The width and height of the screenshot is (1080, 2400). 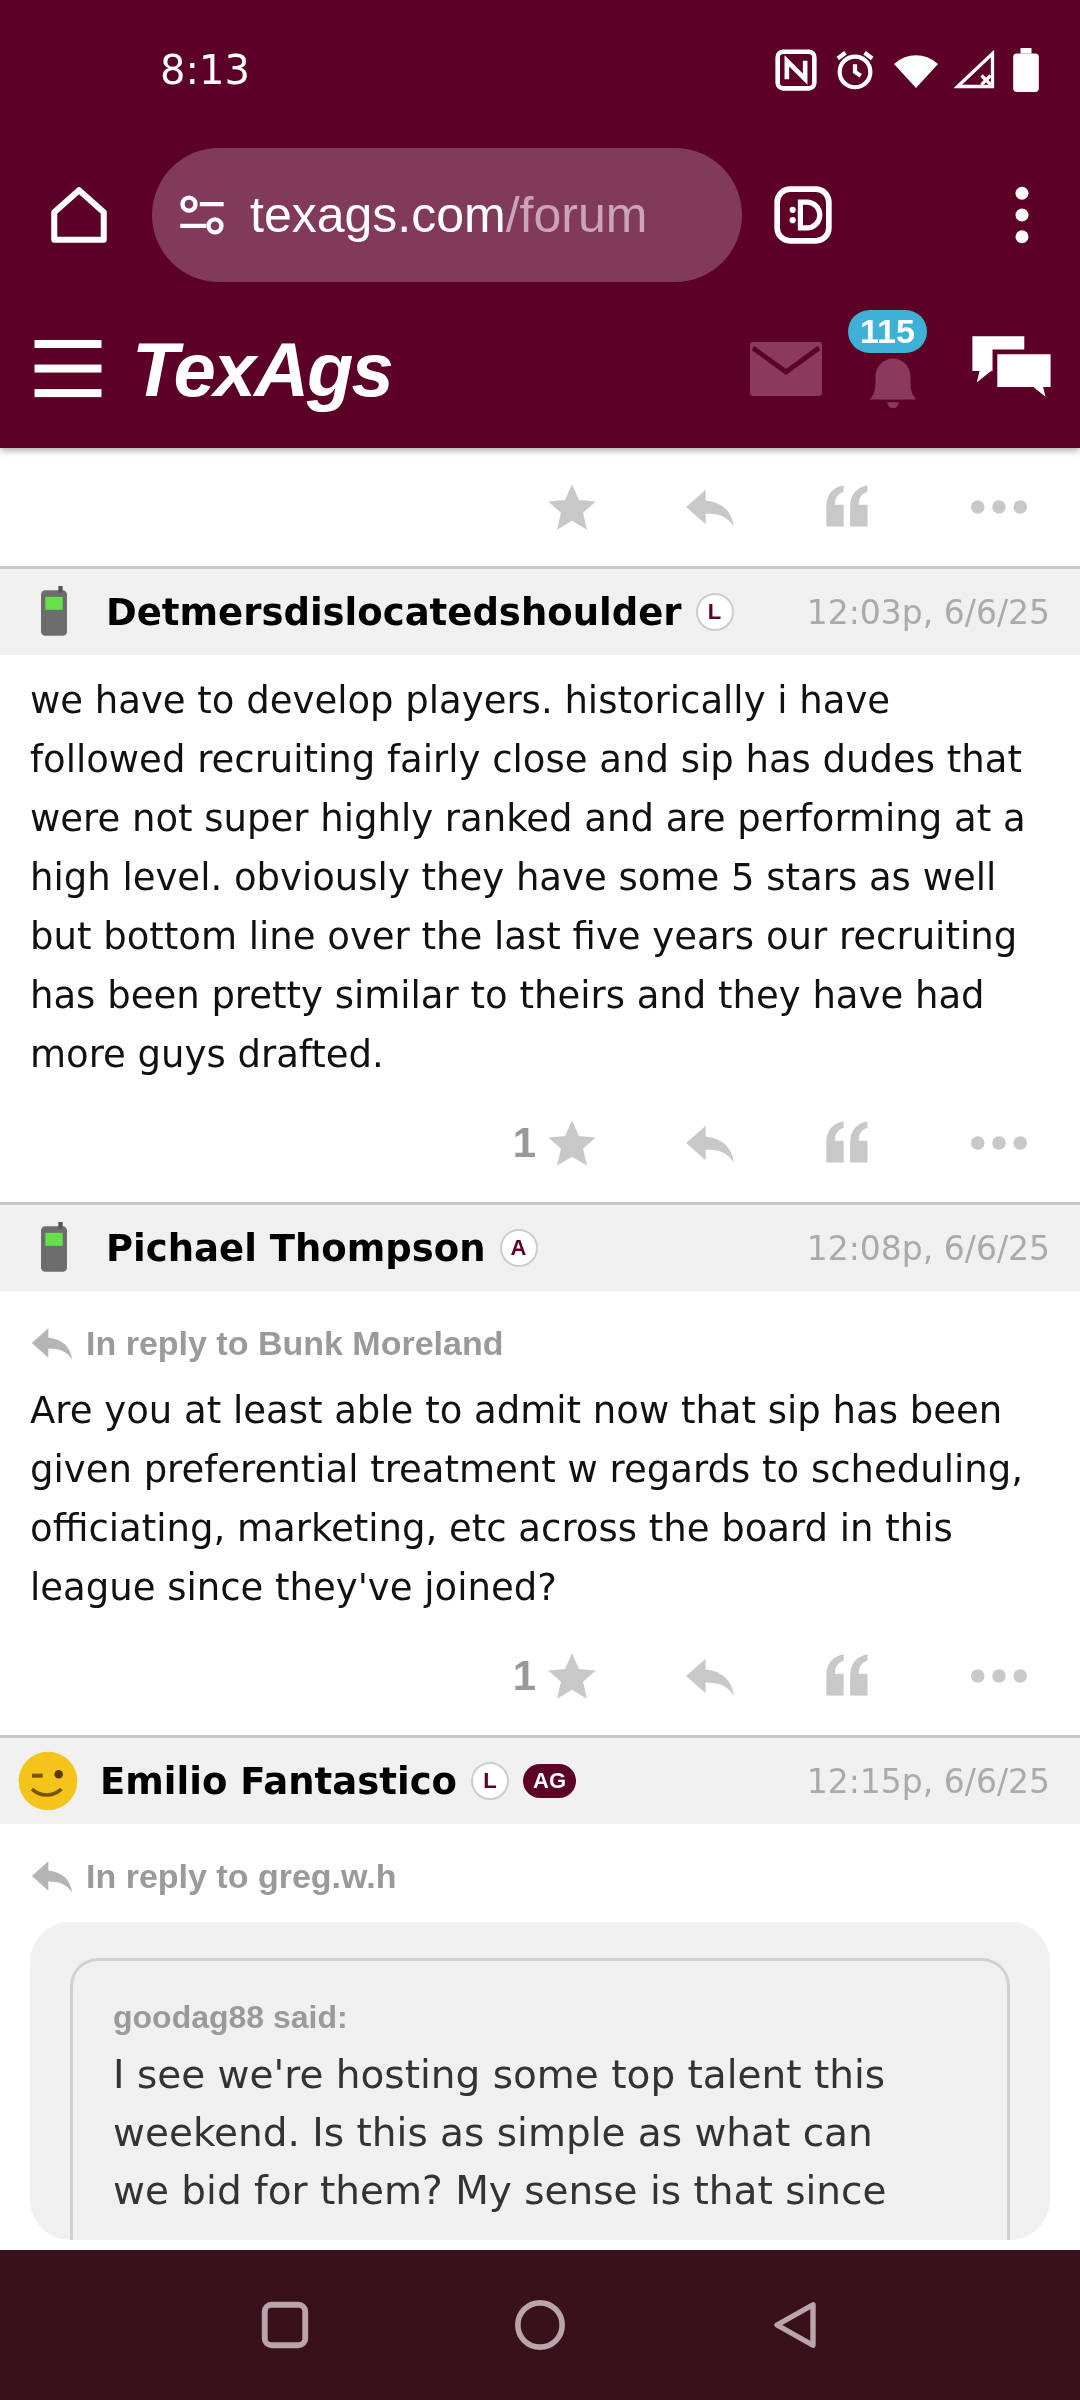 What do you see at coordinates (205, 70) in the screenshot?
I see `clock-time: 8:13` at bounding box center [205, 70].